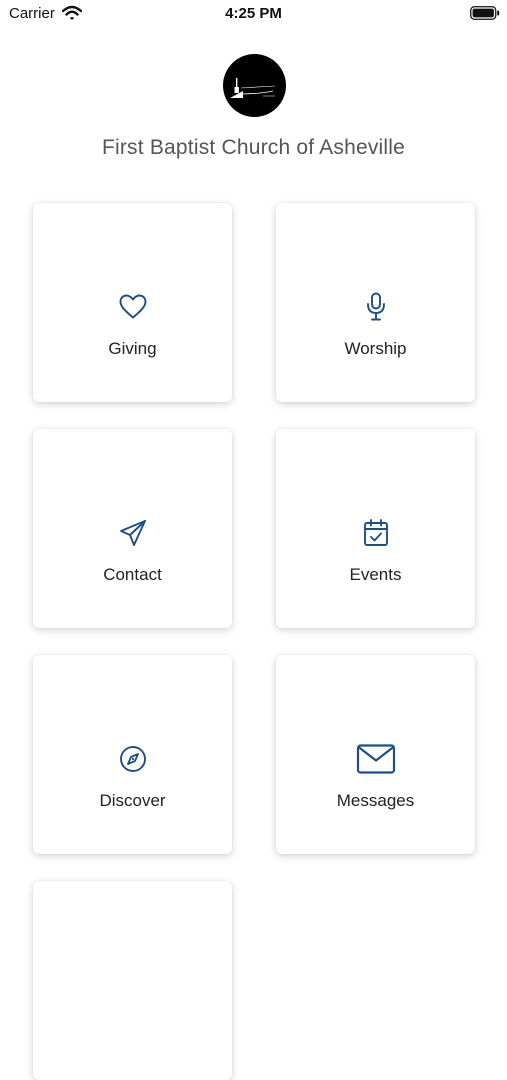 The width and height of the screenshot is (507, 1080). I want to click on microphone-icon, so click(375, 307).